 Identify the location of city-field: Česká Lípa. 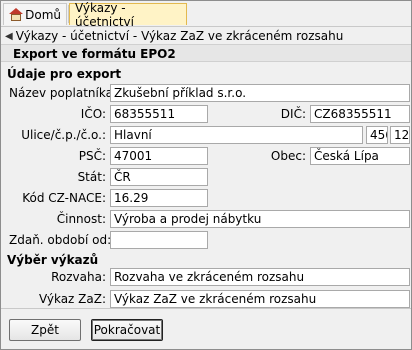
(360, 156).